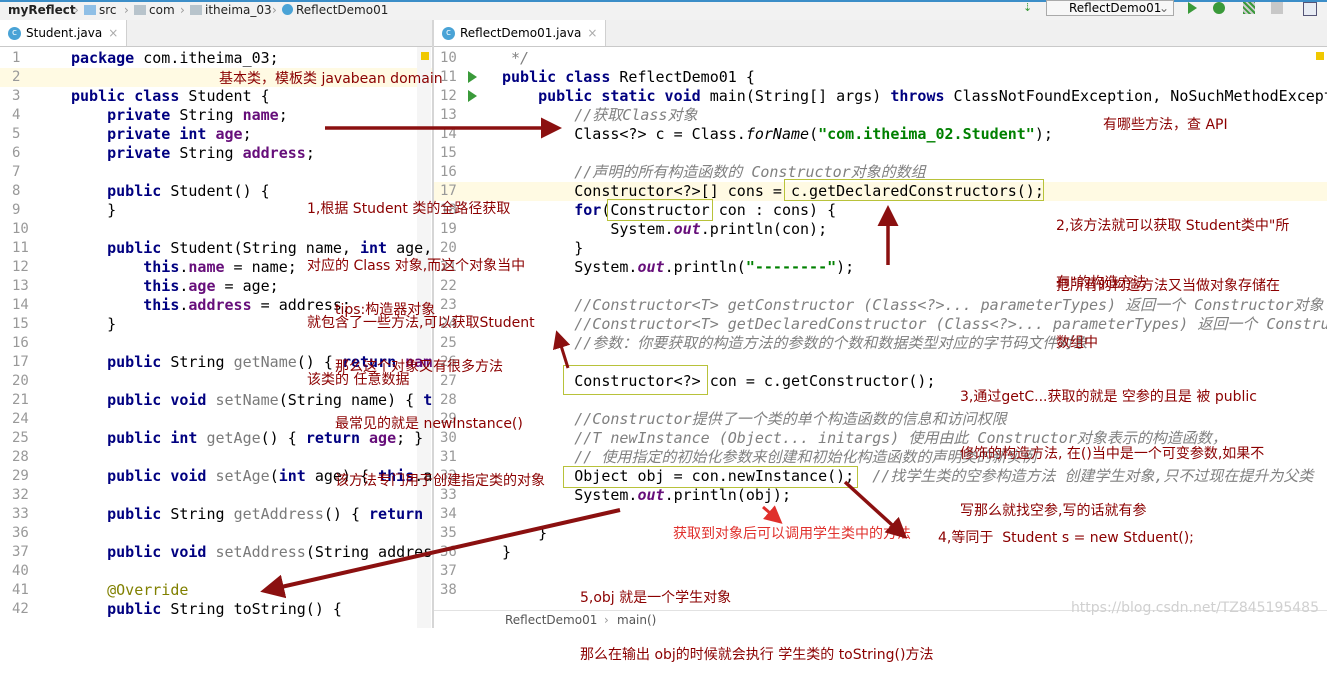 The height and width of the screenshot is (684, 1327). I want to click on line-number: 32, so click(20, 495).